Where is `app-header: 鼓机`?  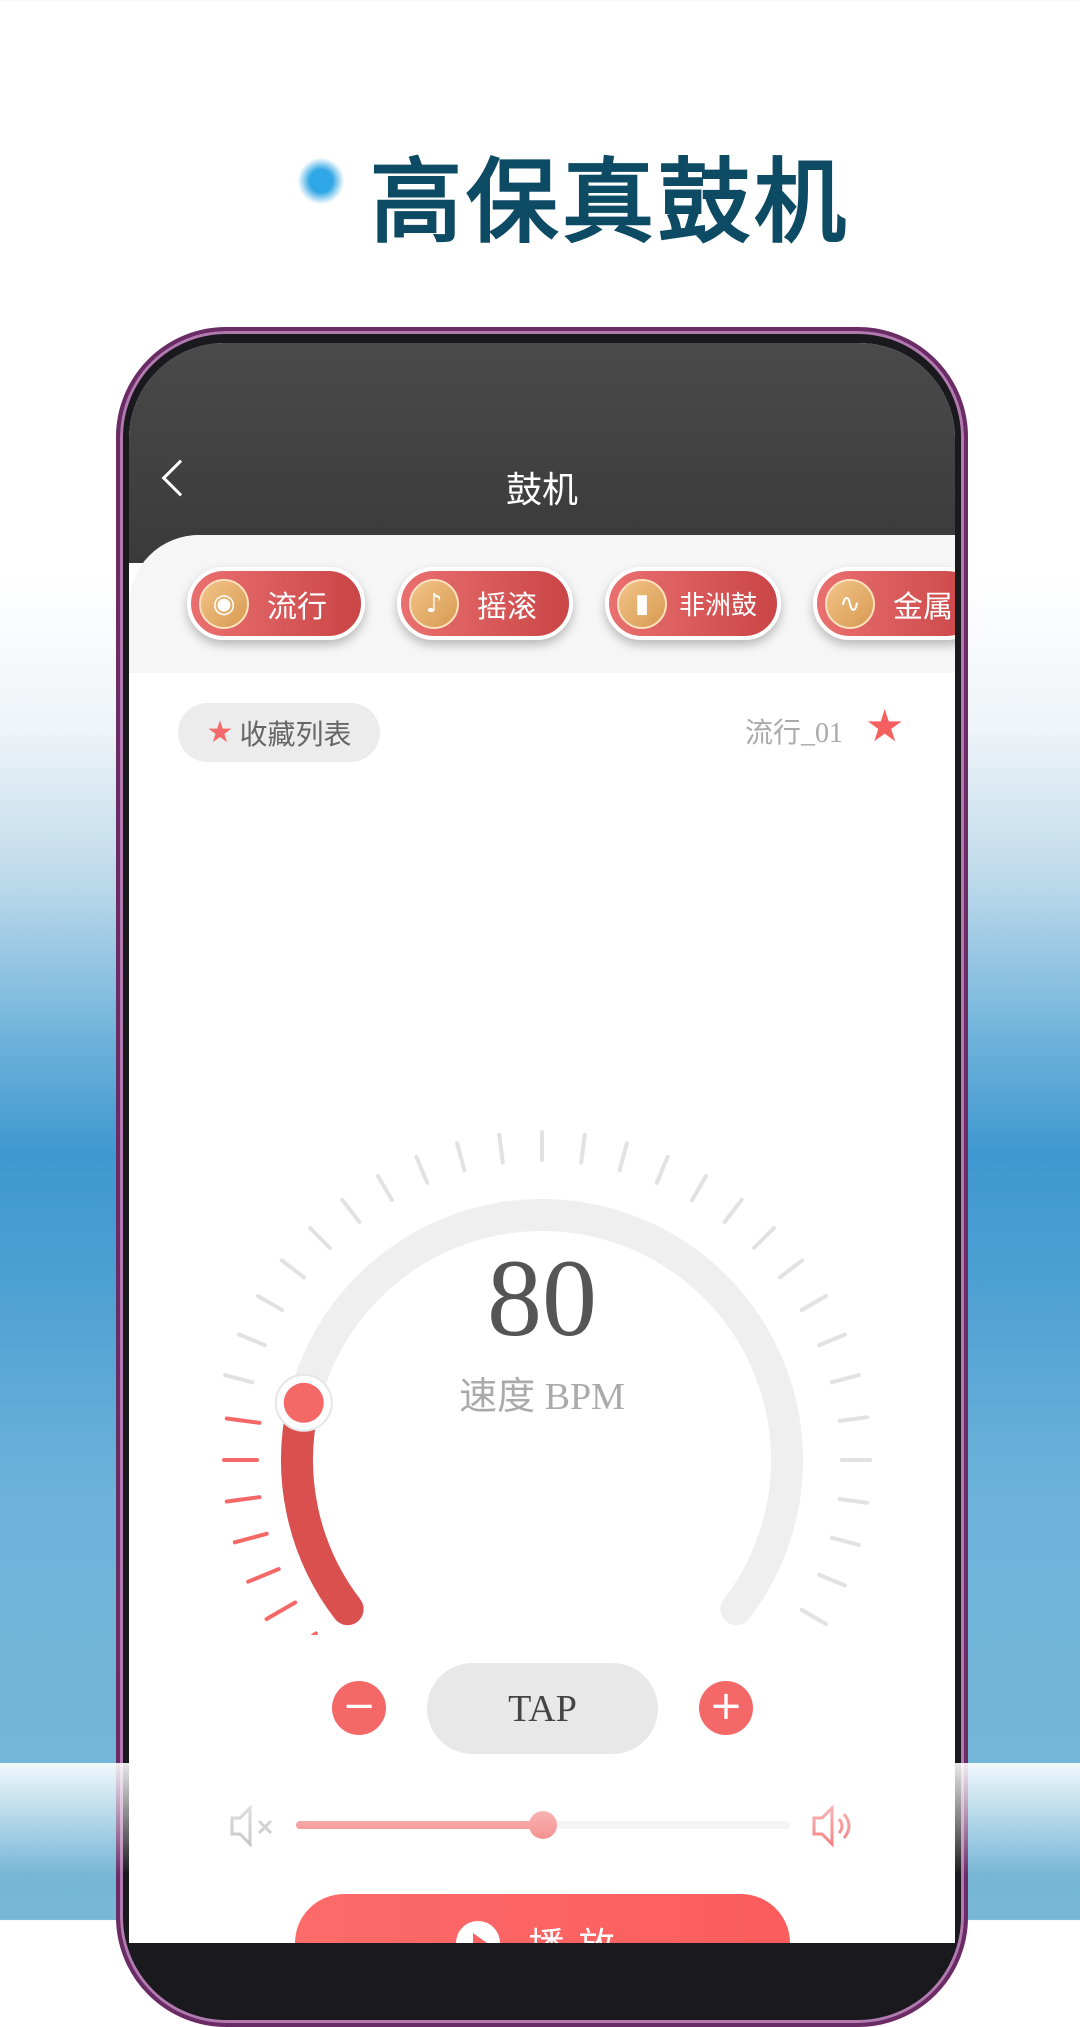 app-header: 鼓机 is located at coordinates (542, 453).